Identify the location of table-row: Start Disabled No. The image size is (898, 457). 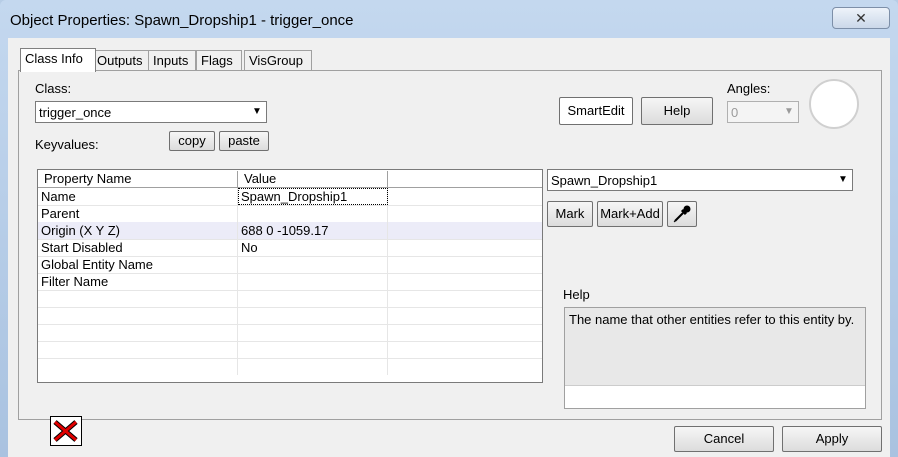
(290, 248).